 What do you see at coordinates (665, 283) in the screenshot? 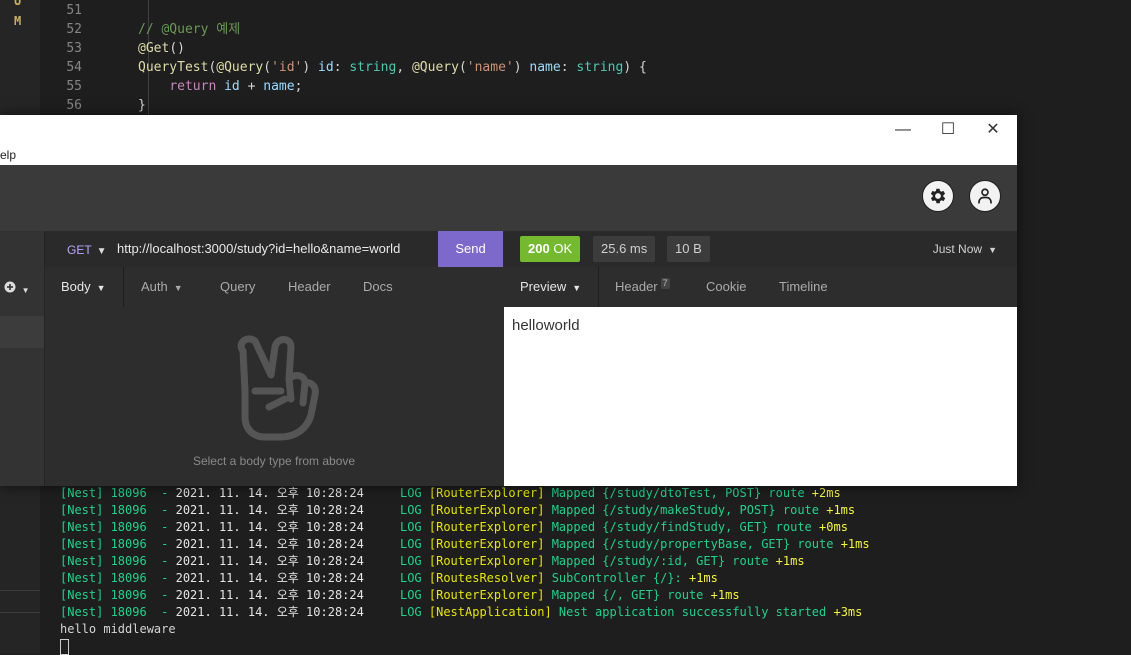
I see `header-count-badge: 7` at bounding box center [665, 283].